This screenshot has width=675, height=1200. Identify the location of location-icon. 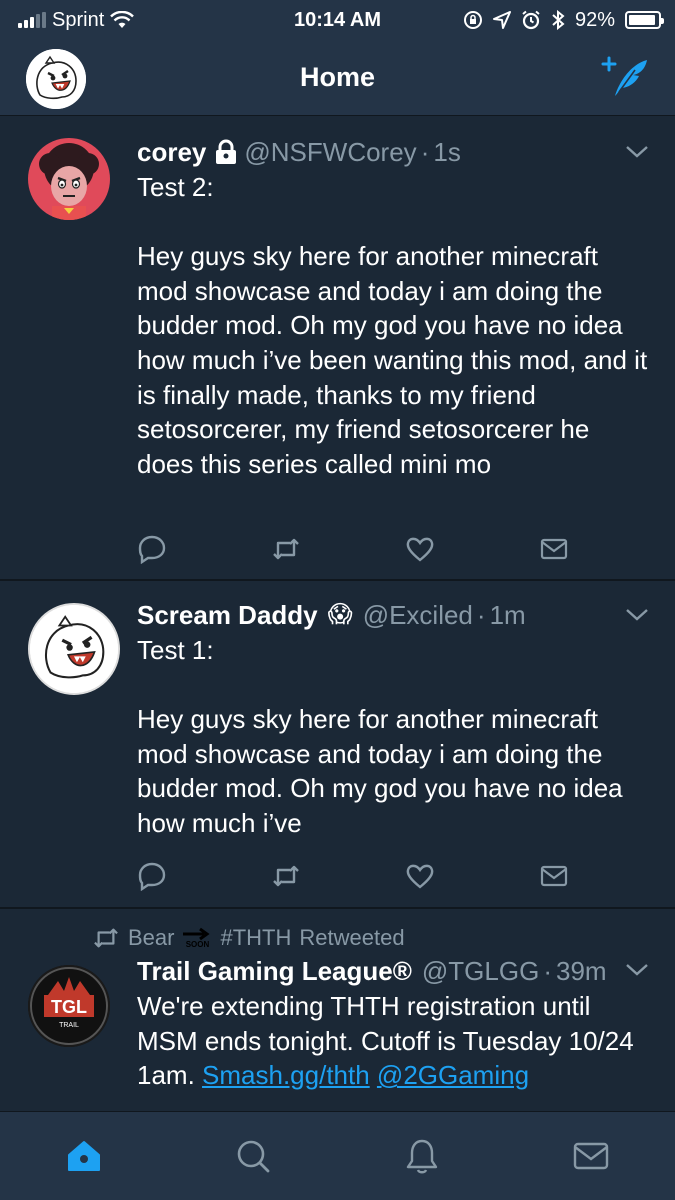
(501, 20).